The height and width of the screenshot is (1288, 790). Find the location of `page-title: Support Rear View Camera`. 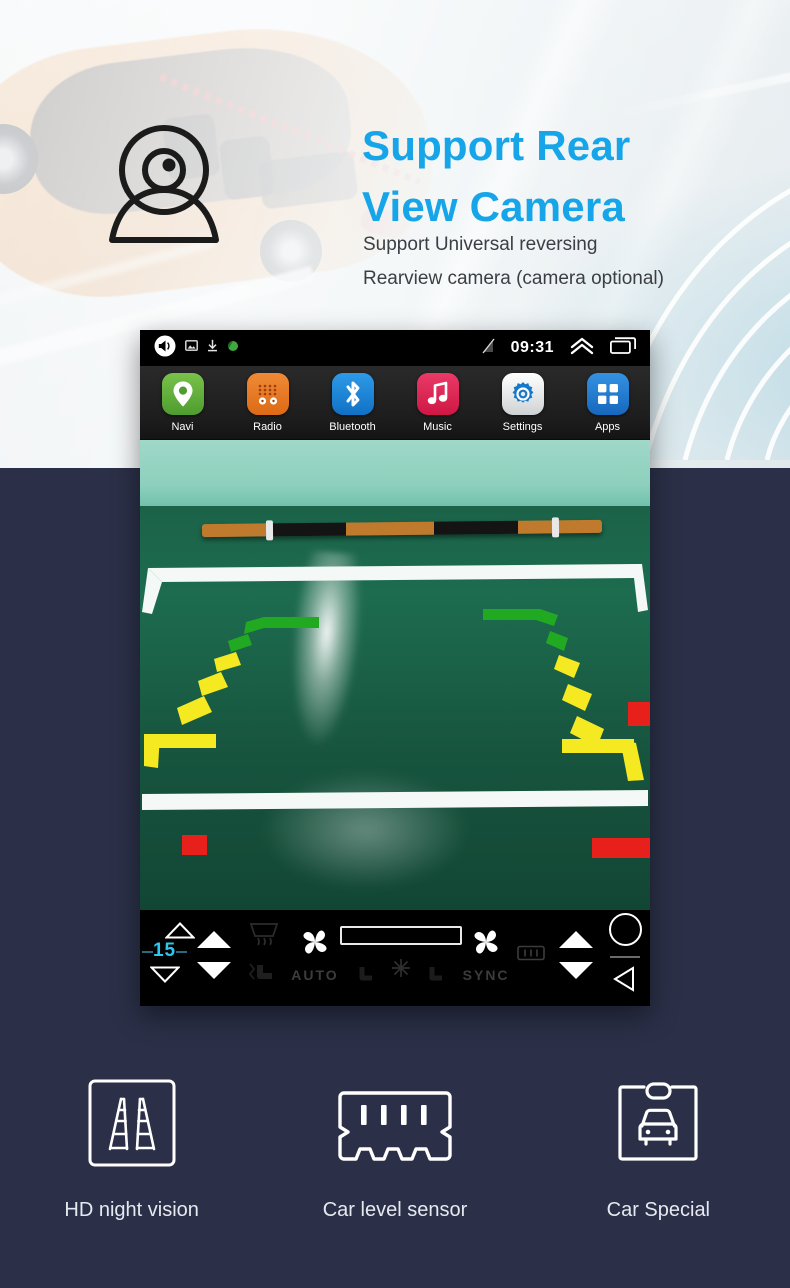

page-title: Support Rear View Camera is located at coordinates (496, 177).